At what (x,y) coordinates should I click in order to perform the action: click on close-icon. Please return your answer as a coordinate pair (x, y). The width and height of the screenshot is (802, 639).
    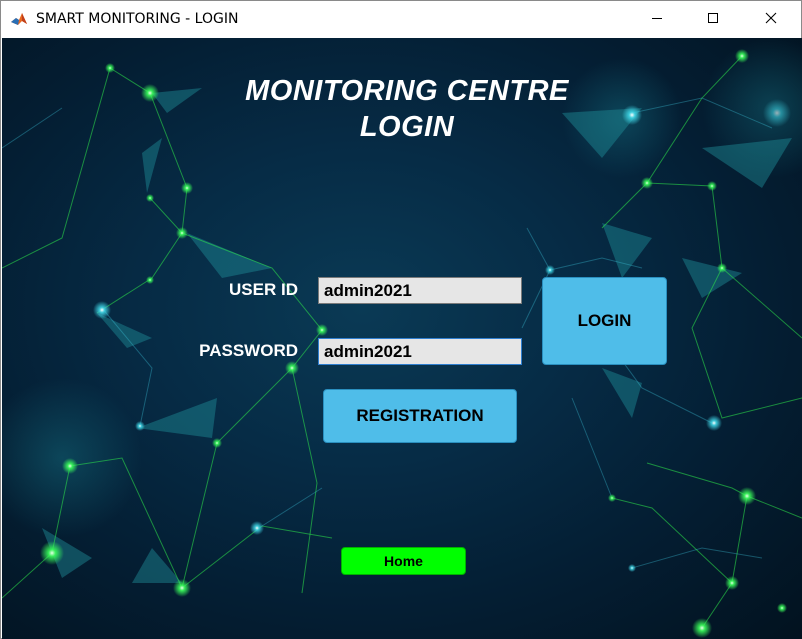
    Looking at the image, I should click on (771, 20).